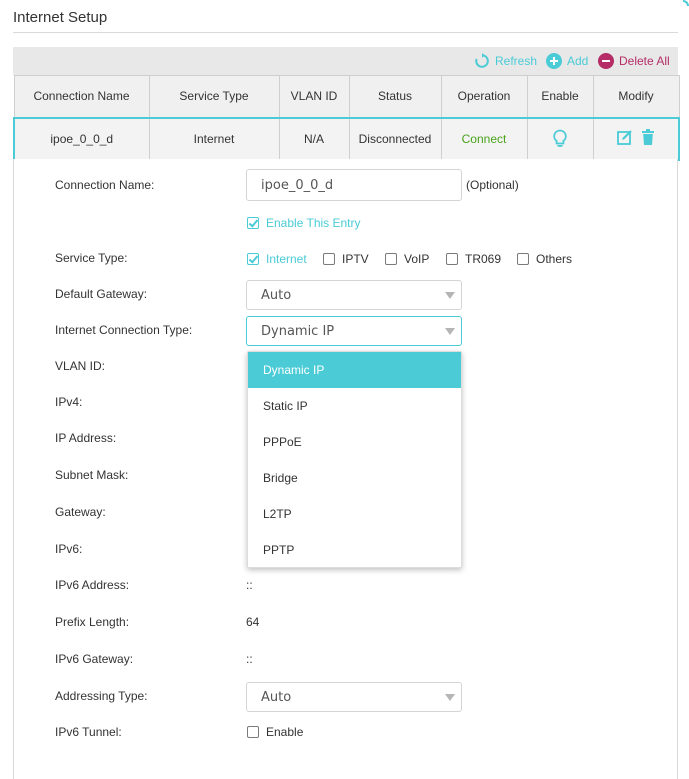  What do you see at coordinates (313, 223) in the screenshot?
I see `enable-entry-label: Enable This Entry` at bounding box center [313, 223].